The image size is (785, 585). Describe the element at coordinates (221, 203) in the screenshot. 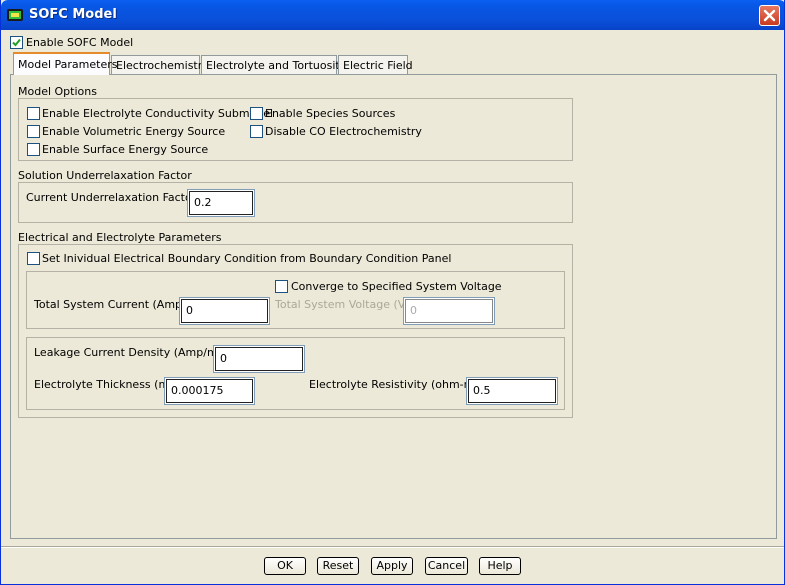

I see `current-underrelaxation-input: 0.2` at that location.